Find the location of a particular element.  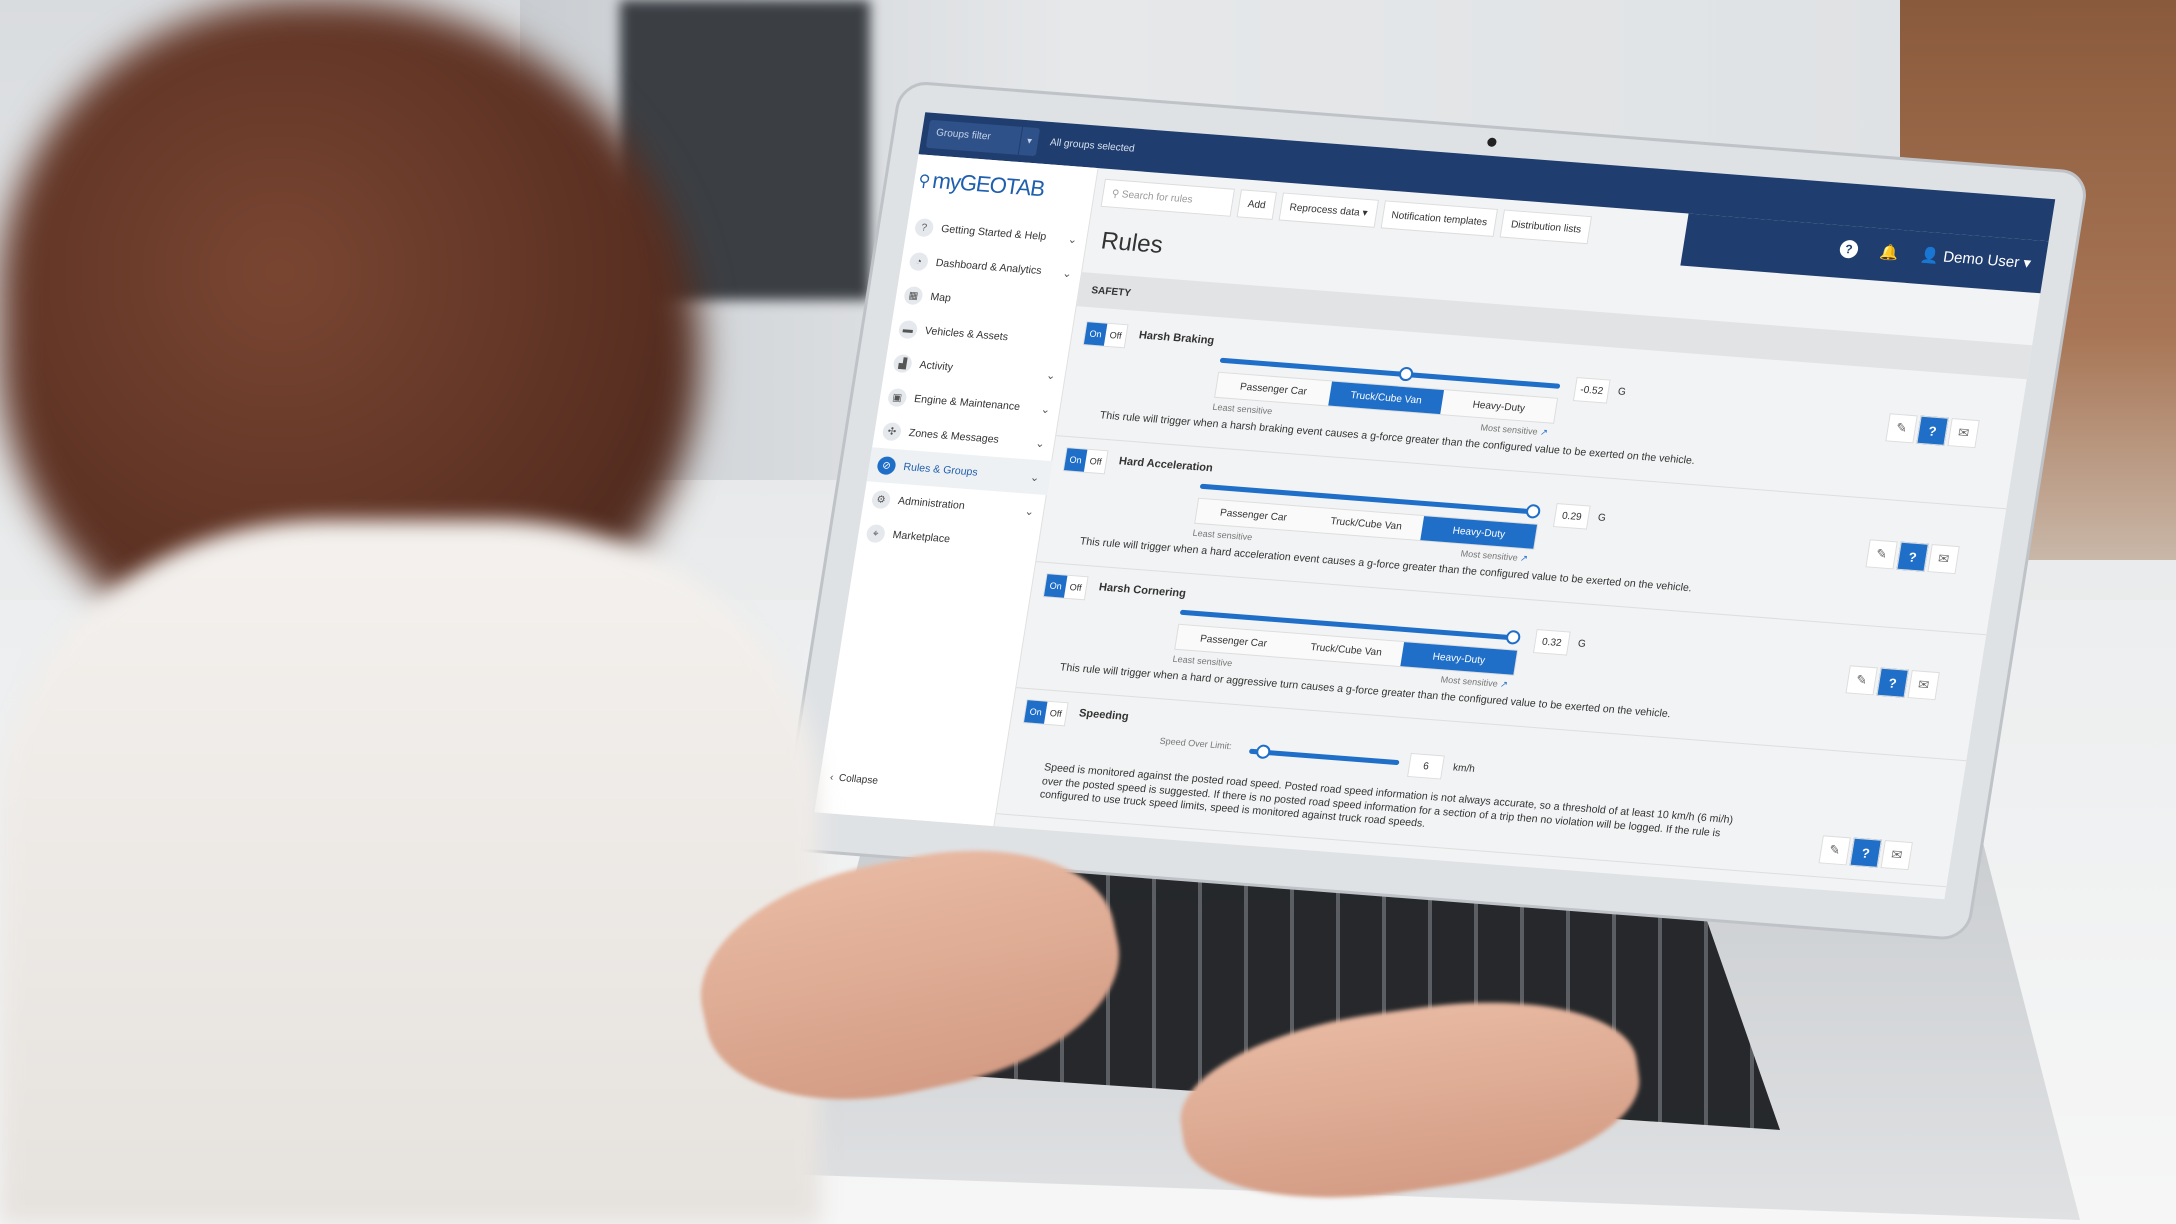

caret-down-icon: ▼ is located at coordinates (1029, 141).